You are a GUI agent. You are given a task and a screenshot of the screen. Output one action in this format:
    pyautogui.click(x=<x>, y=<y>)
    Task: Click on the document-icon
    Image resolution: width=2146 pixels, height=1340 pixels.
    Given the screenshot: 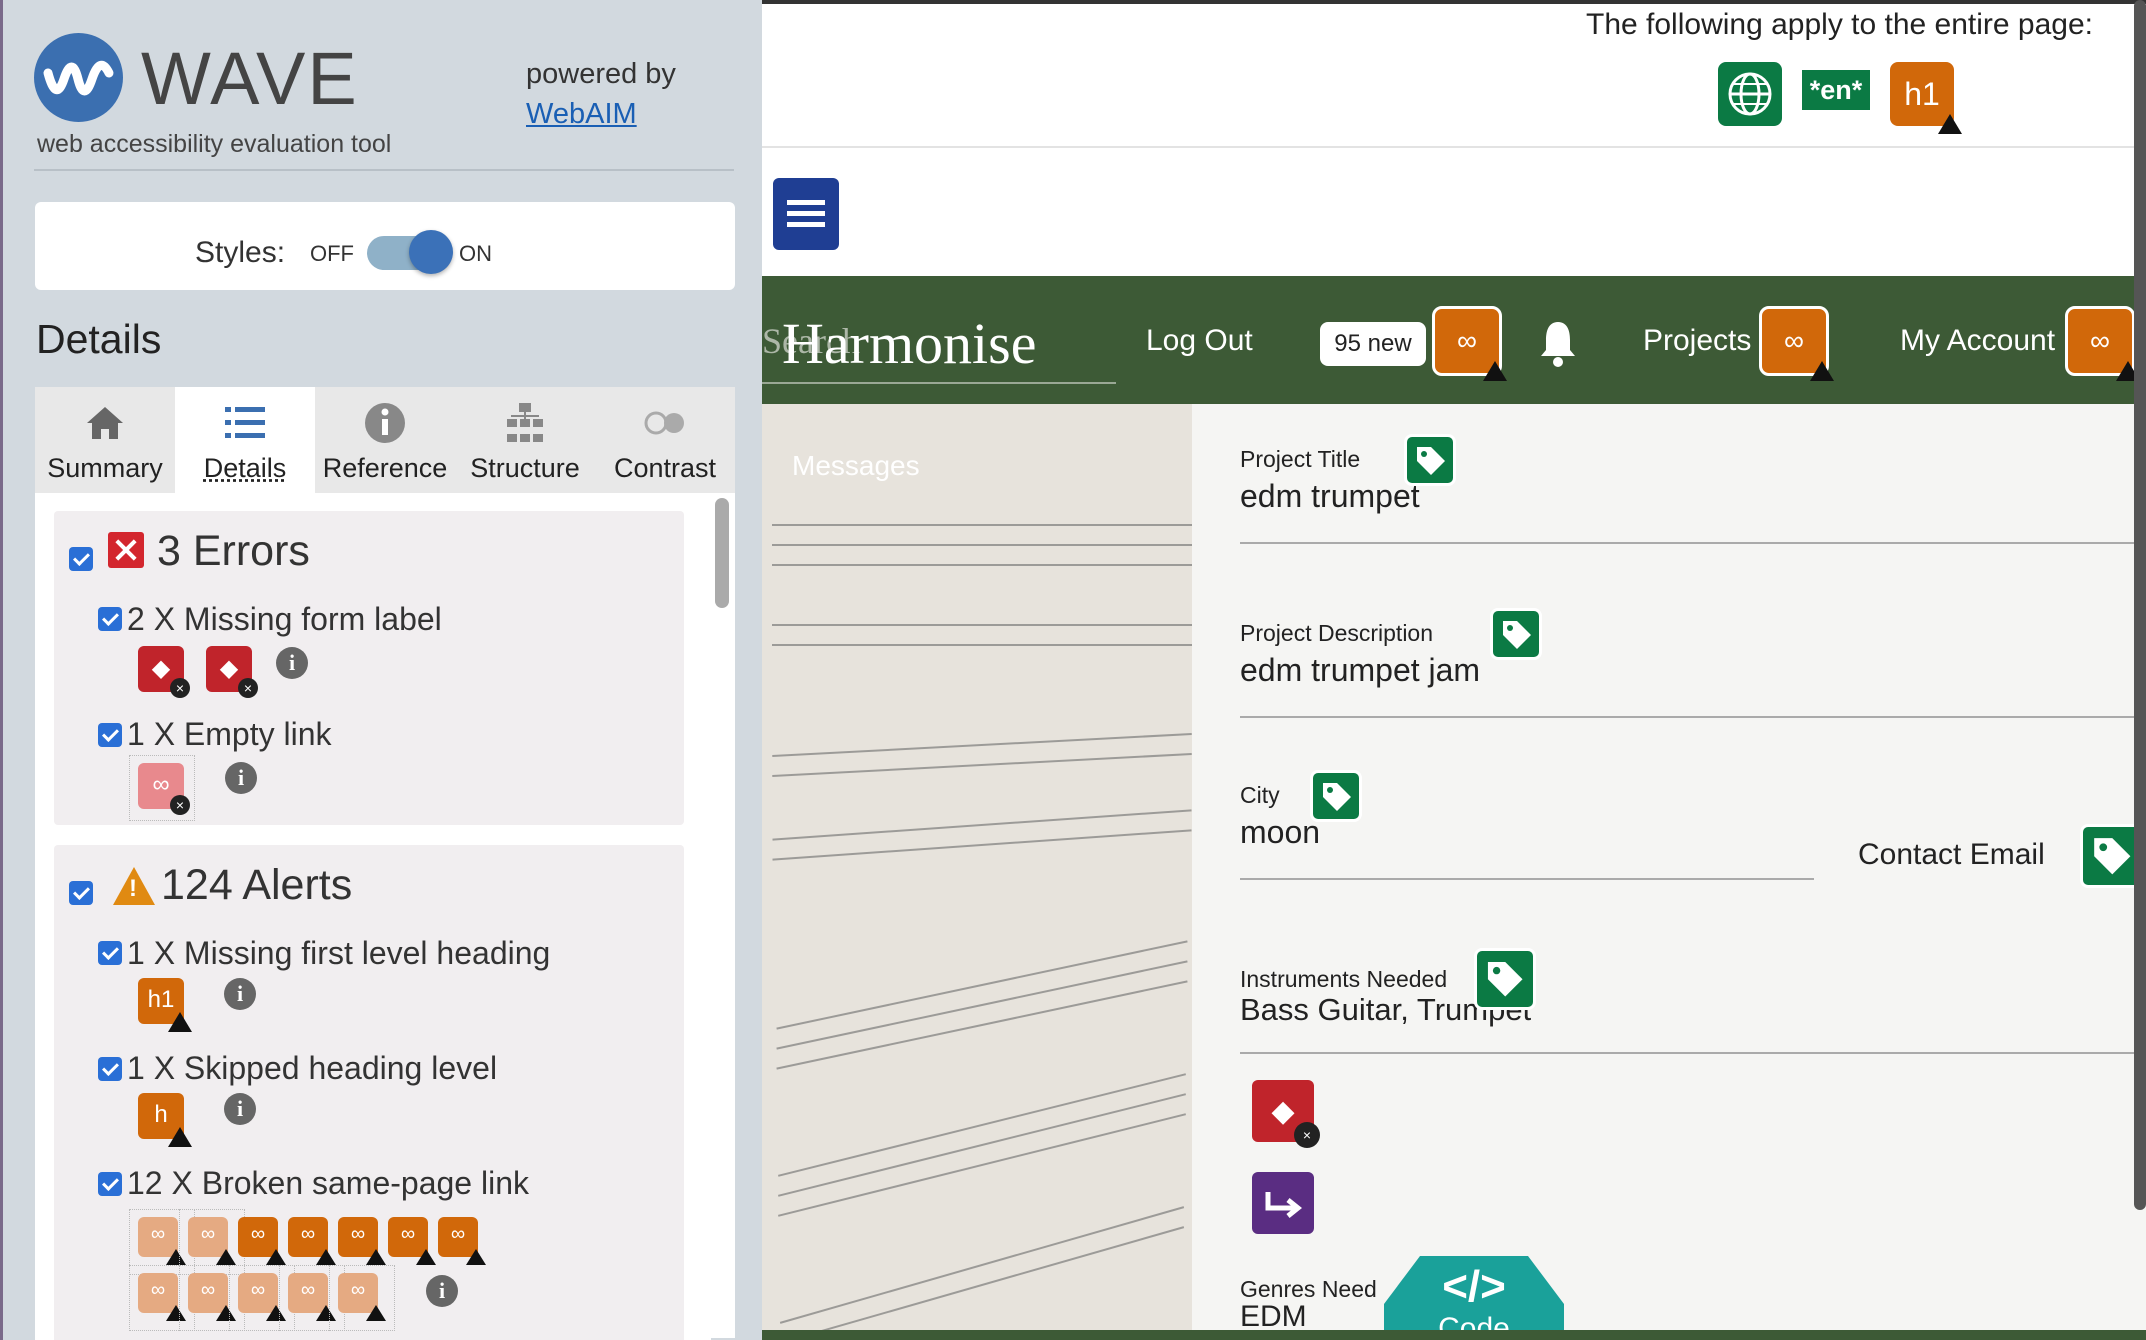 What is the action you would take?
    pyautogui.click(x=806, y=214)
    